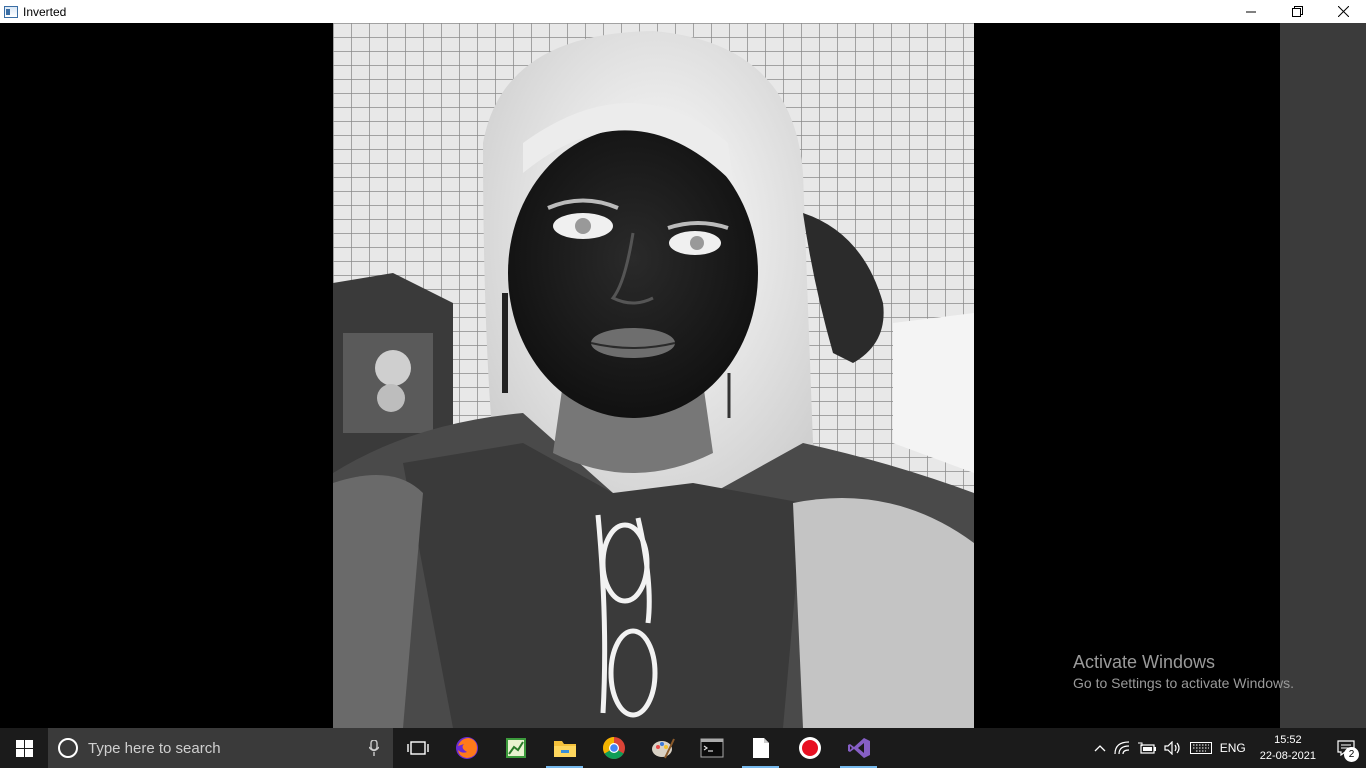 The height and width of the screenshot is (768, 1366). I want to click on clock-time: 15:52, so click(1288, 740).